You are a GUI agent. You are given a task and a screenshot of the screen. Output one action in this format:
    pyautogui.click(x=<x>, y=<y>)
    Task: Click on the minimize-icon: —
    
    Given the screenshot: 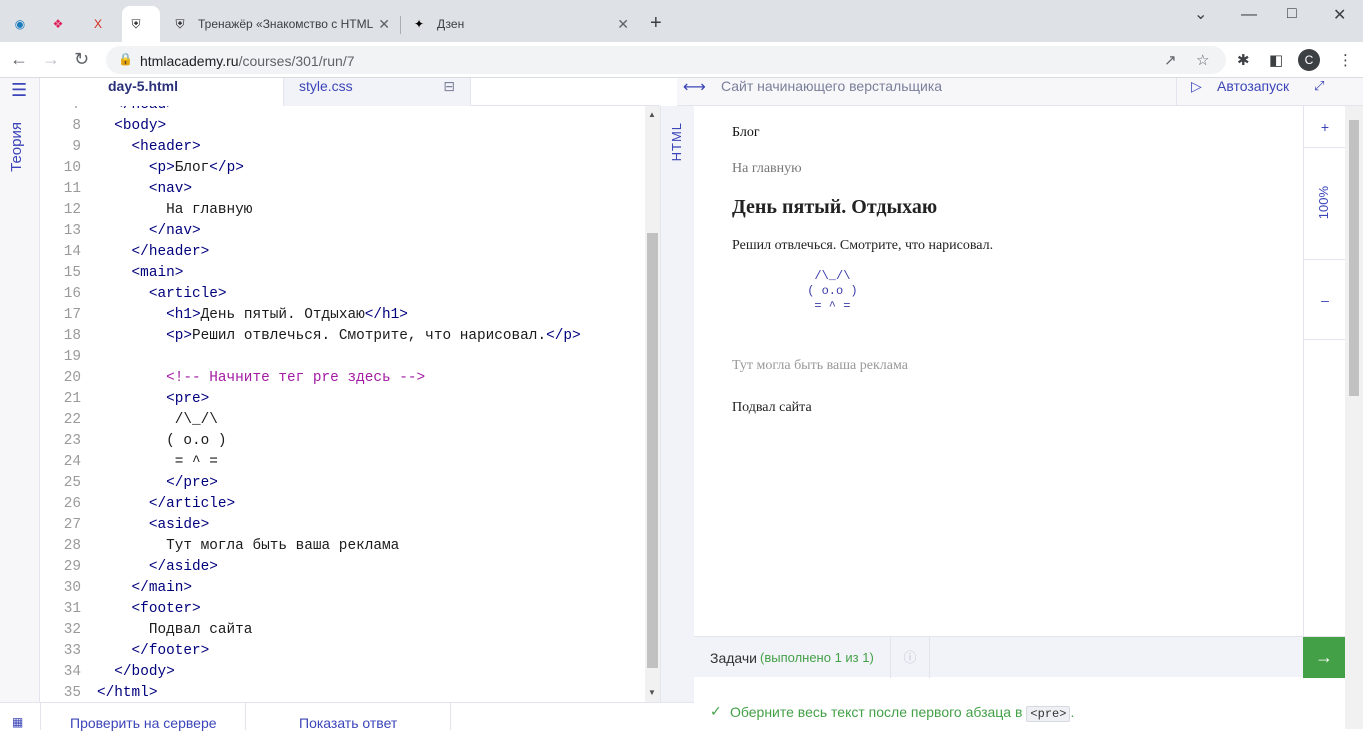 What is the action you would take?
    pyautogui.click(x=1249, y=15)
    